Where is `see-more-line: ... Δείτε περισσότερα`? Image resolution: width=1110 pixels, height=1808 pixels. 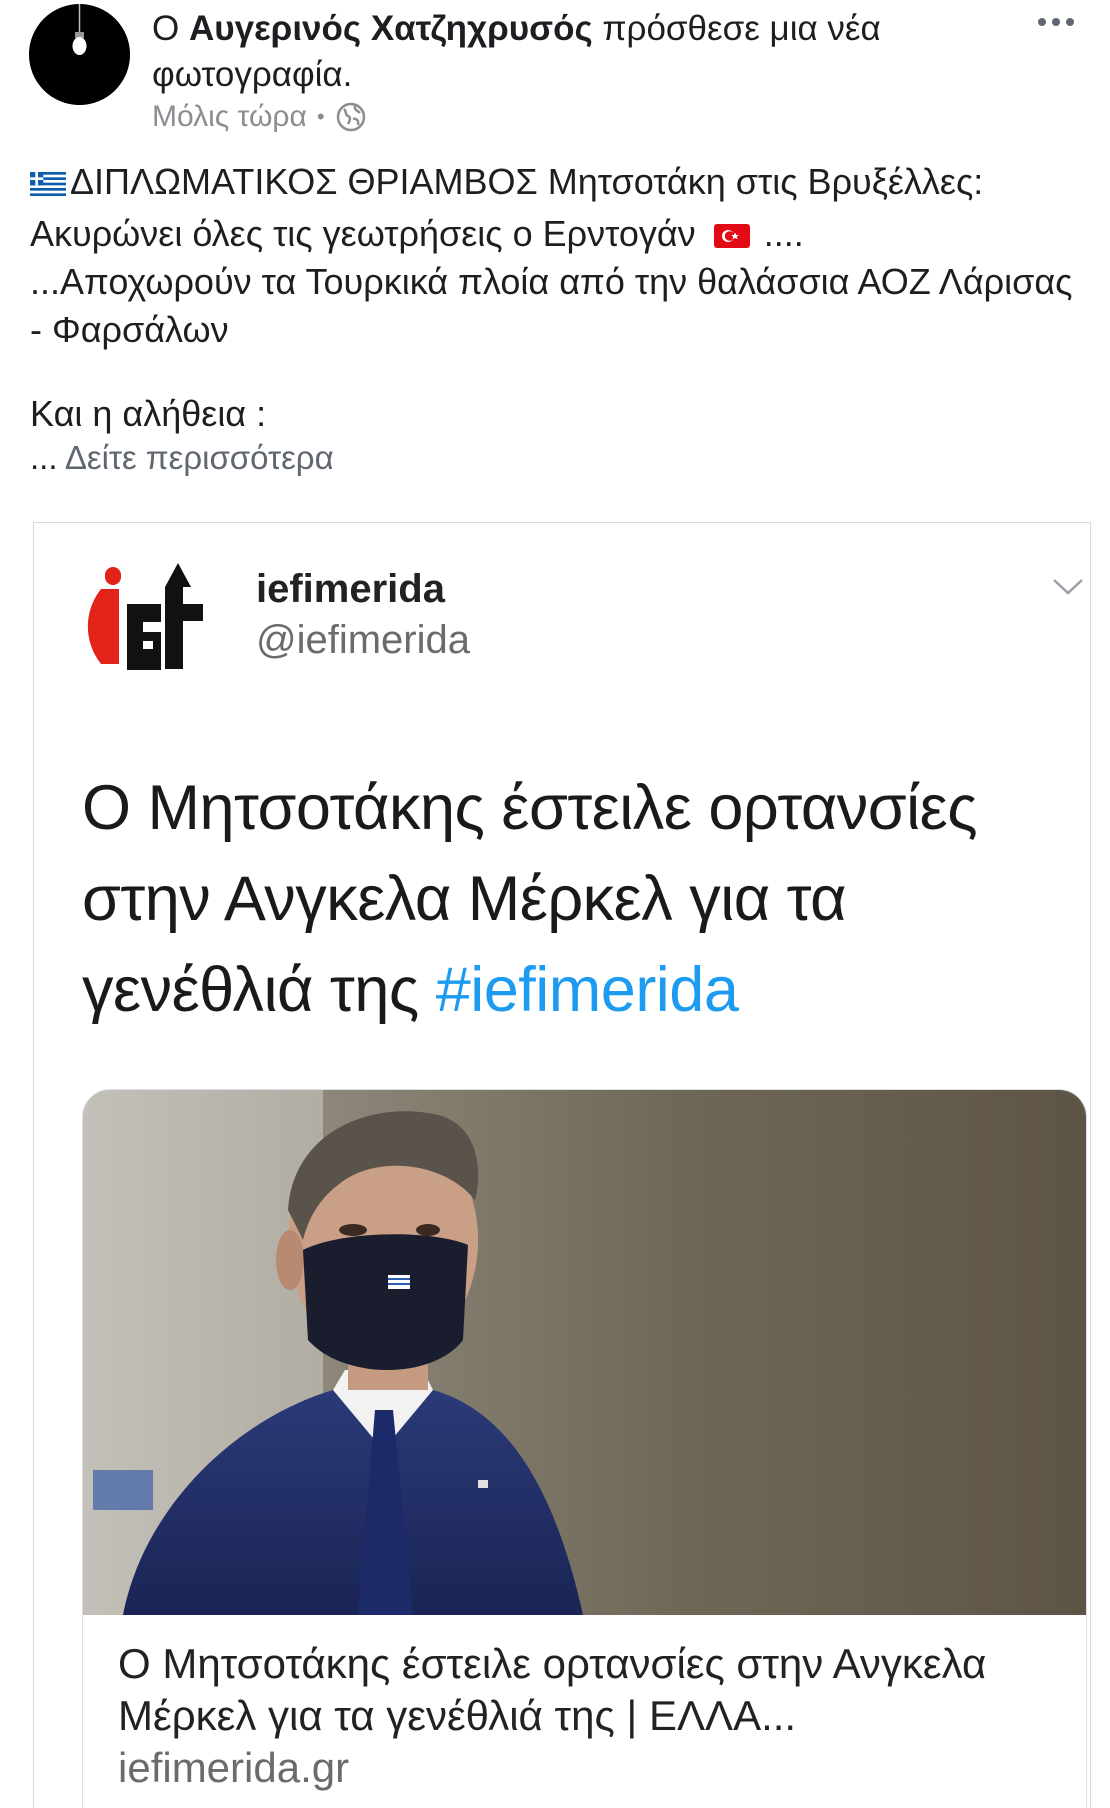 see-more-line: ... Δείτε περισσότερα is located at coordinates (560, 458).